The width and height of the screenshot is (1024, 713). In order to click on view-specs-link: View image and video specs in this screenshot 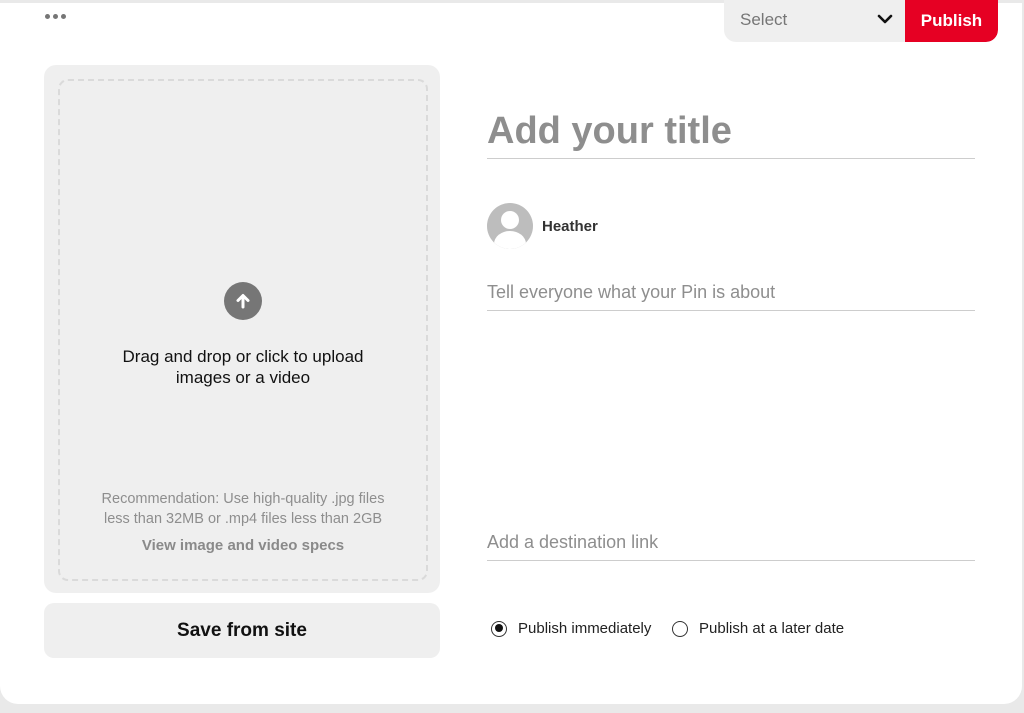, I will do `click(243, 545)`.